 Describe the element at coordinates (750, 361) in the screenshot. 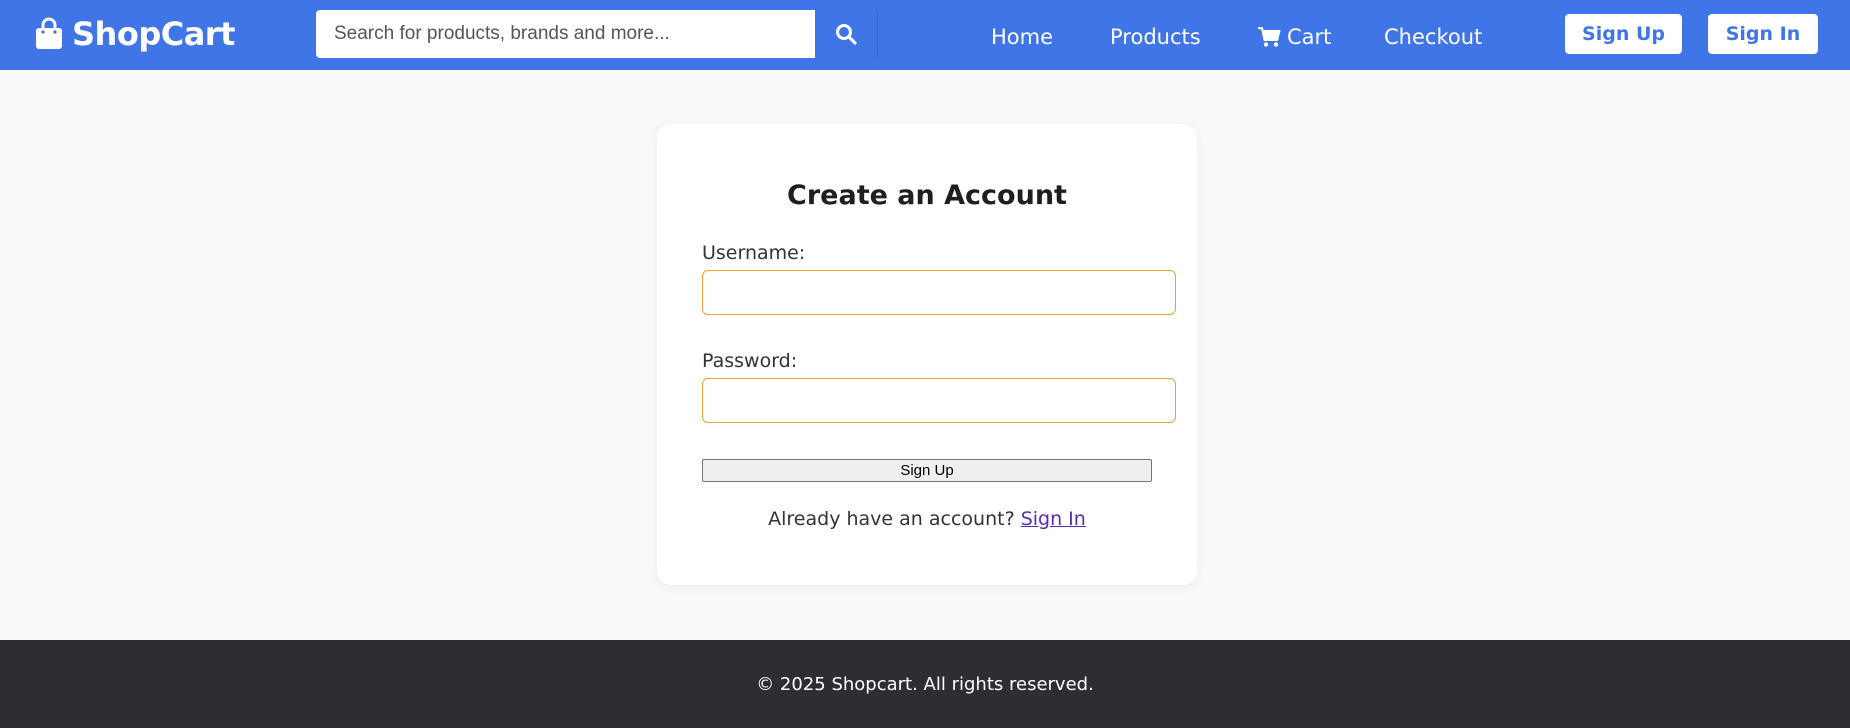

I see `password-label: Password:` at that location.